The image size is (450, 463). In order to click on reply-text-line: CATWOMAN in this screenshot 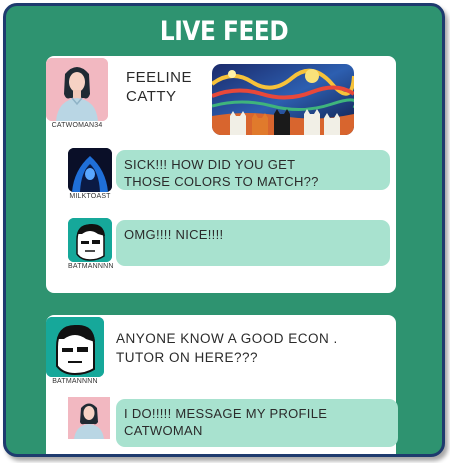, I will do `click(163, 430)`.